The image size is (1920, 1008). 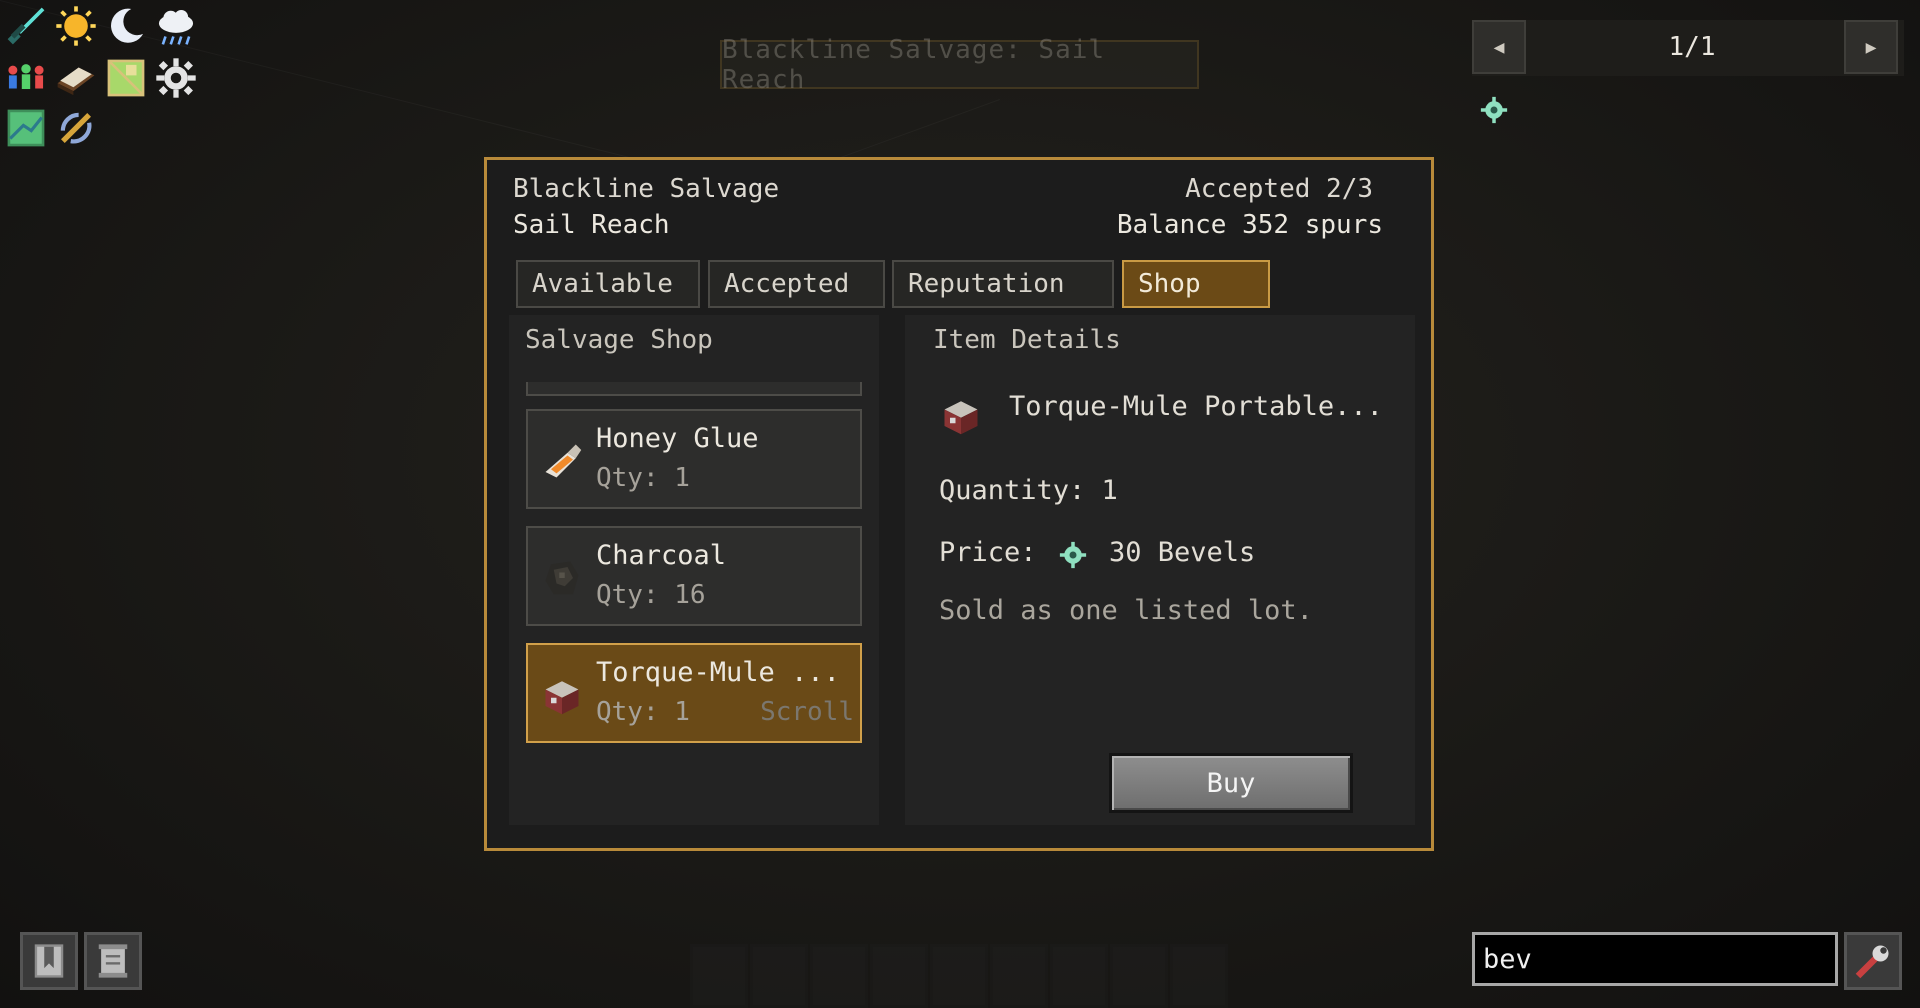 I want to click on next-page-button: ▶, so click(x=1871, y=47).